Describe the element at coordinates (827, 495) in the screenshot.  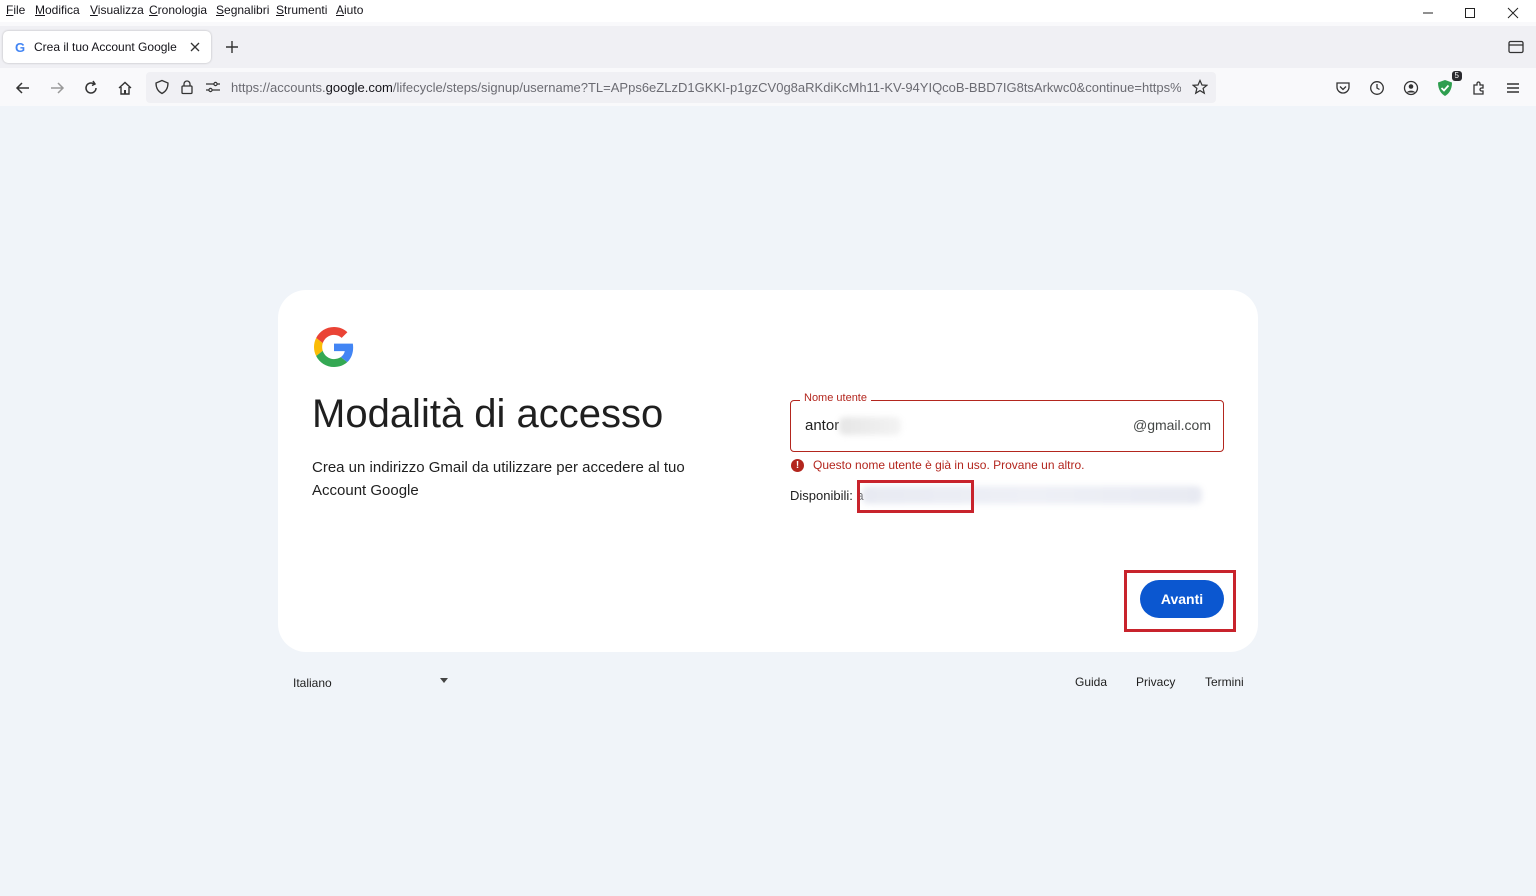
I see `available-suggestions-label: Disponibili: a` at that location.